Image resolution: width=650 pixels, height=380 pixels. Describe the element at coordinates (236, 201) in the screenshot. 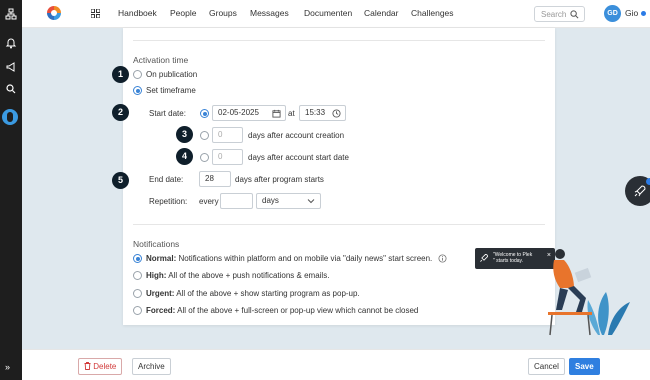

I see `repetition-count-input` at that location.